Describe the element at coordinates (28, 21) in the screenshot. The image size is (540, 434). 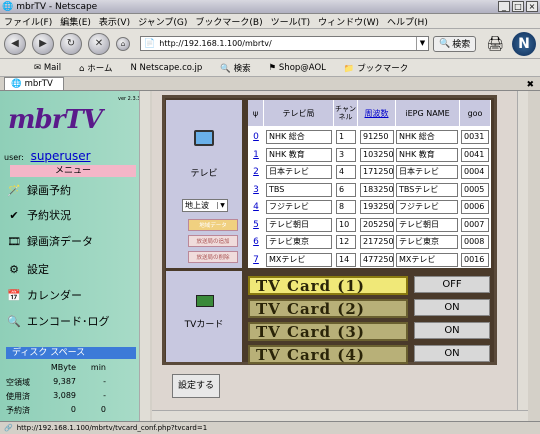
I see `menu-file: ファイル(F)` at that location.